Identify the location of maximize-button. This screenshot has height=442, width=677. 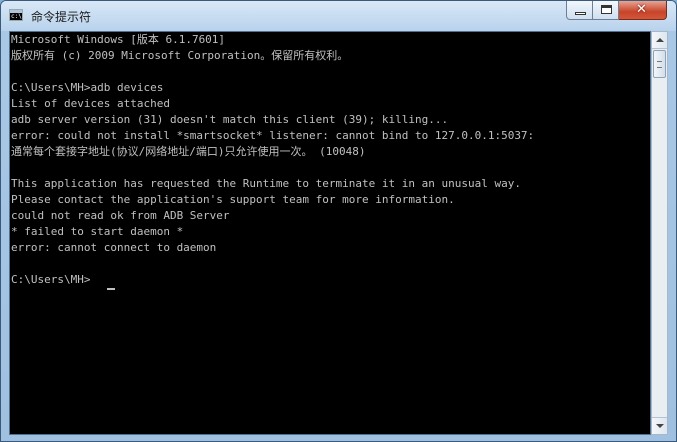
(606, 10).